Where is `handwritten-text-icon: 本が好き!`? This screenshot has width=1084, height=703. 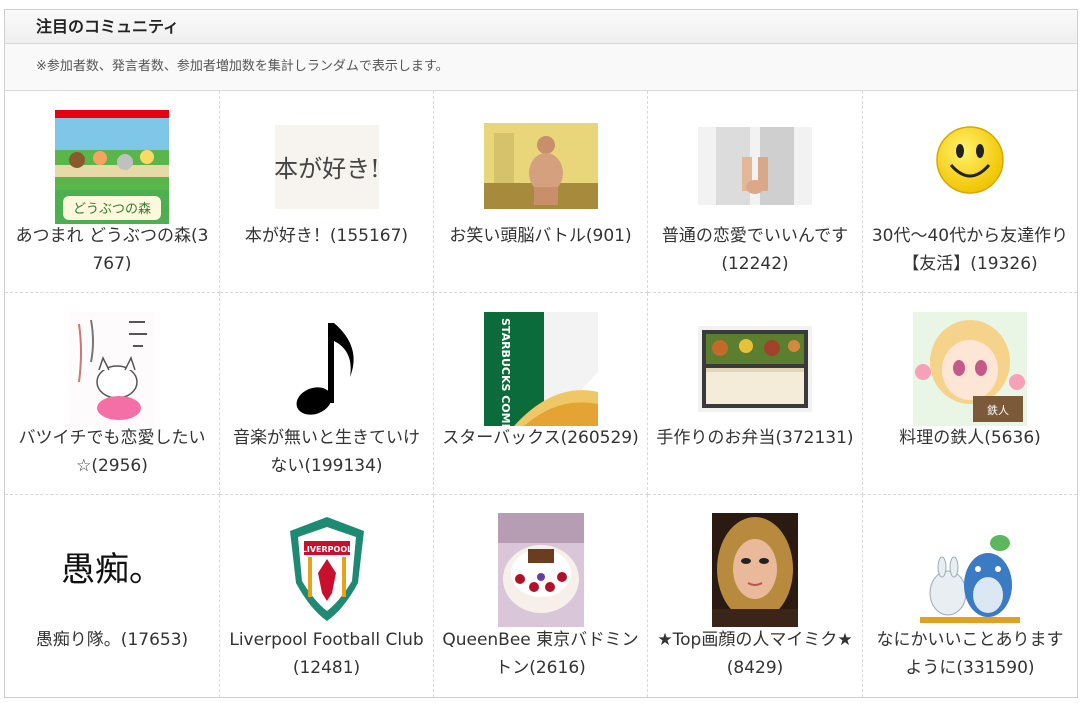
handwritten-text-icon: 本が好き! is located at coordinates (326, 167).